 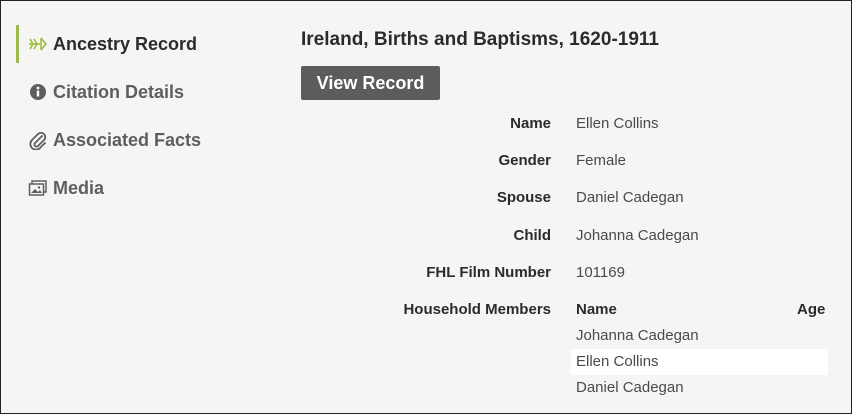 What do you see at coordinates (370, 83) in the screenshot?
I see `view-record-button: View Record` at bounding box center [370, 83].